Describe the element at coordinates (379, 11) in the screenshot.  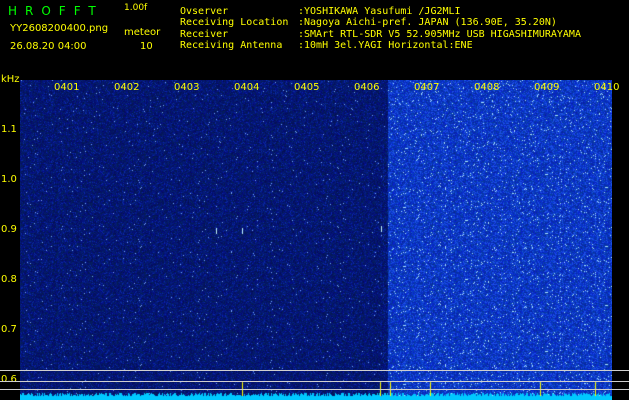
I see `info-value-observer: :YOSHIKAWA Yasufumi /JG2MLI` at that location.